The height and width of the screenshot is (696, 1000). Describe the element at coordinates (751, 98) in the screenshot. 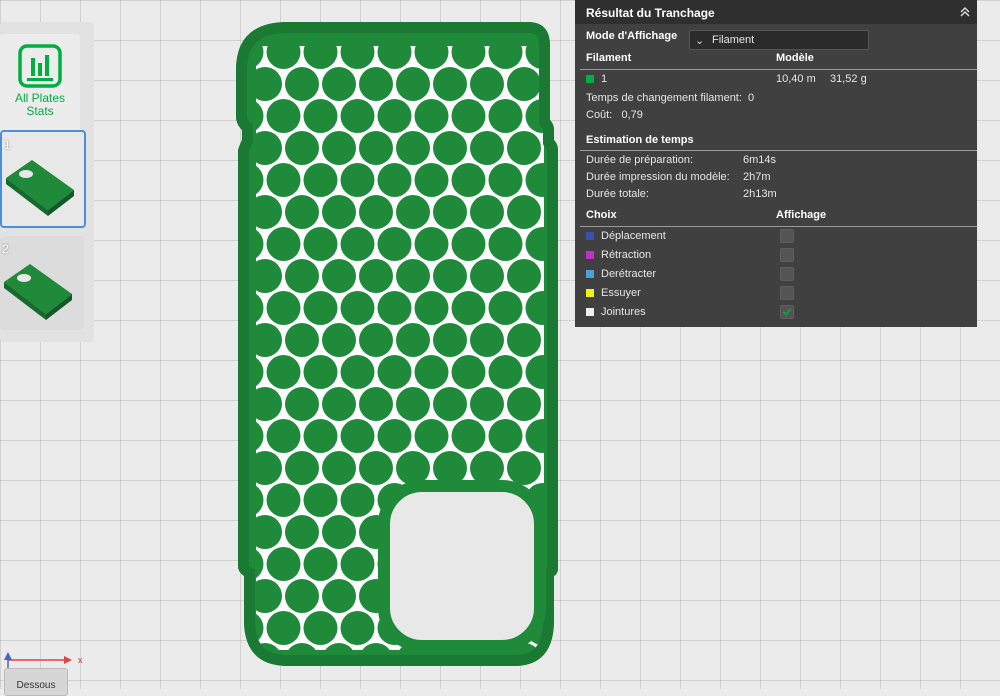

I see `change-time-value: 0` at that location.